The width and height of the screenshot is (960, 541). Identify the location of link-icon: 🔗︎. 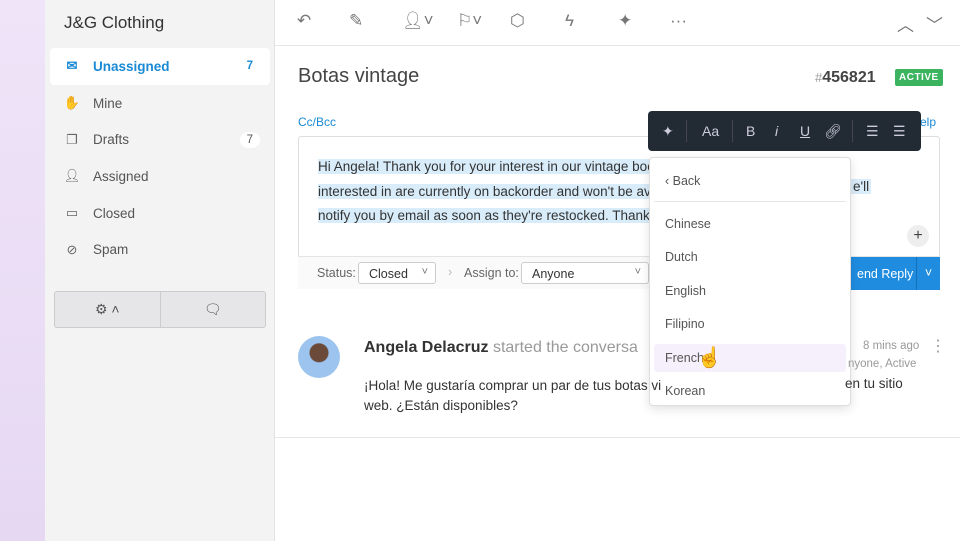
(833, 131).